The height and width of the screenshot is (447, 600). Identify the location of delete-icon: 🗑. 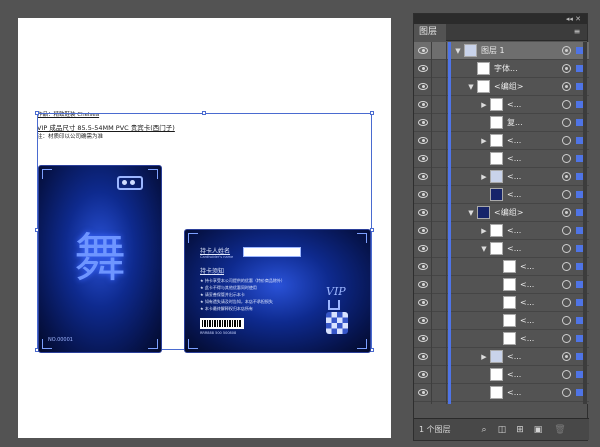
(560, 430).